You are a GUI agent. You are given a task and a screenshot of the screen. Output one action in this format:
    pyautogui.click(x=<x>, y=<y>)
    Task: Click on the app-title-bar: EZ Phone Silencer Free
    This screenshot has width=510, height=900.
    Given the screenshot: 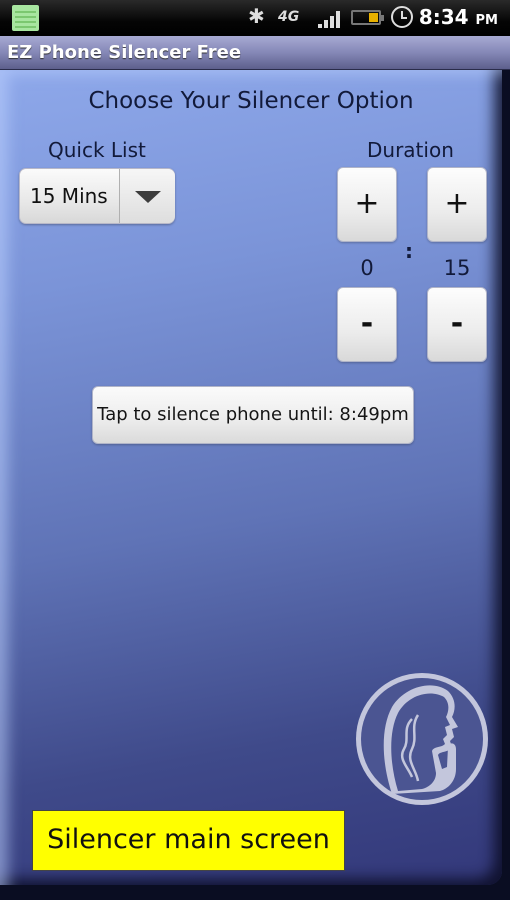 What is the action you would take?
    pyautogui.click(x=255, y=53)
    